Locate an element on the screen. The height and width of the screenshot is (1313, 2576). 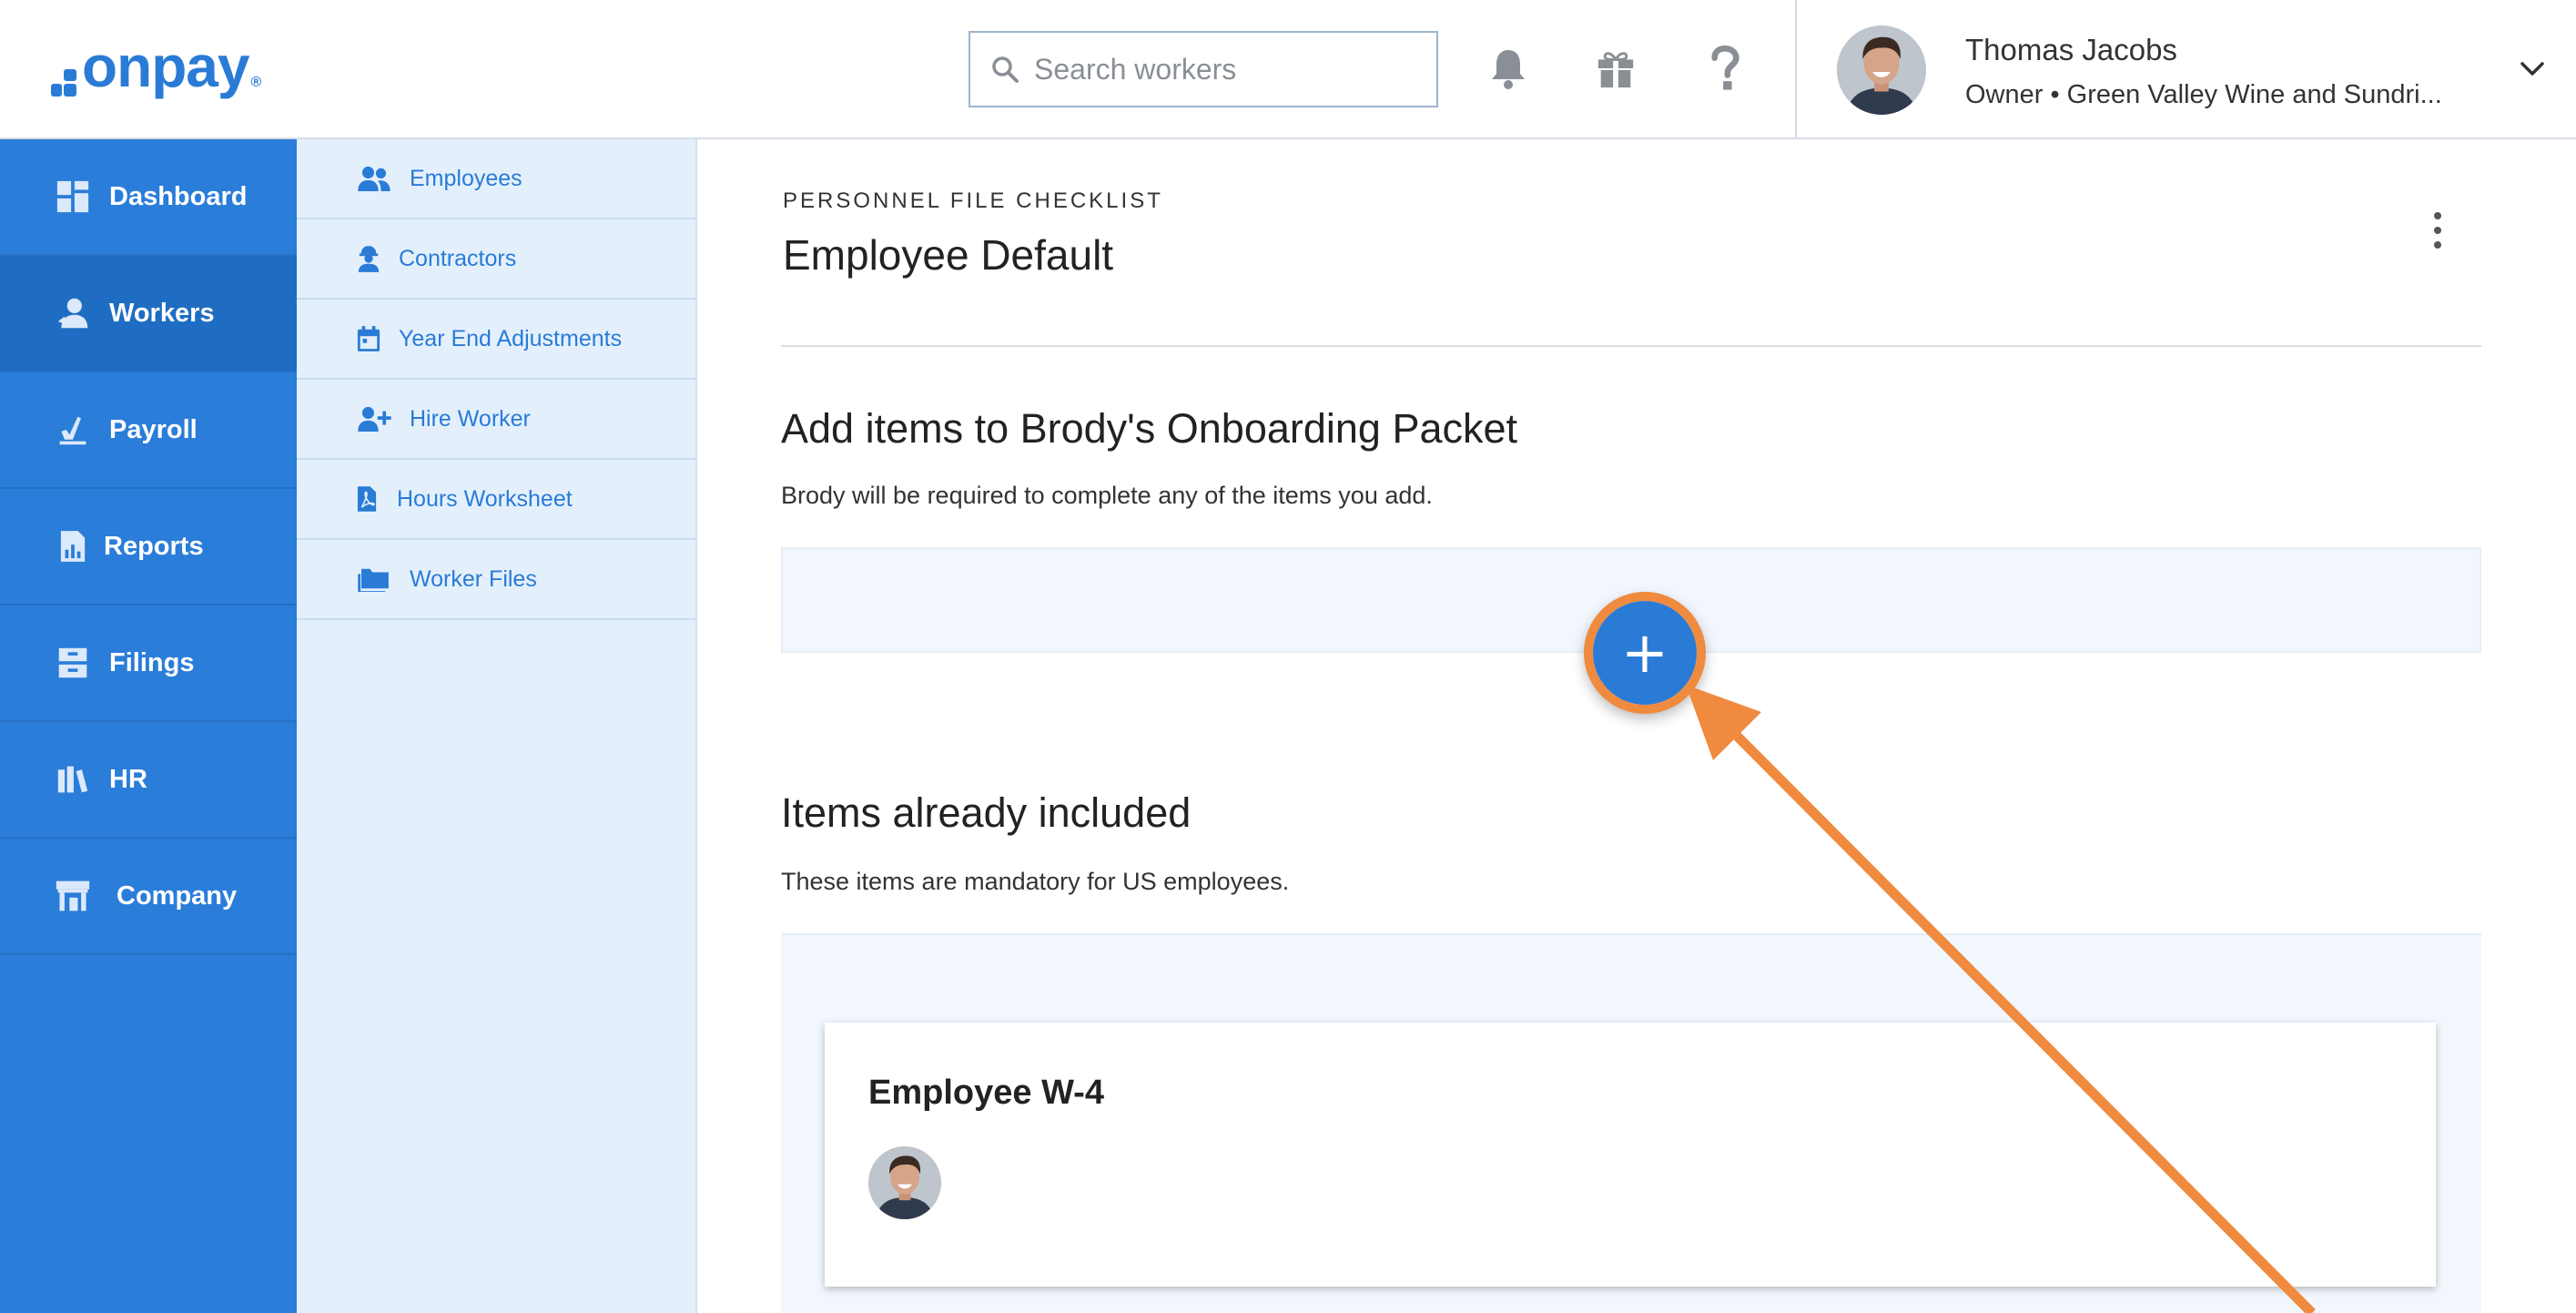
subnav-item-label: Year End Adjustments is located at coordinates (511, 338).